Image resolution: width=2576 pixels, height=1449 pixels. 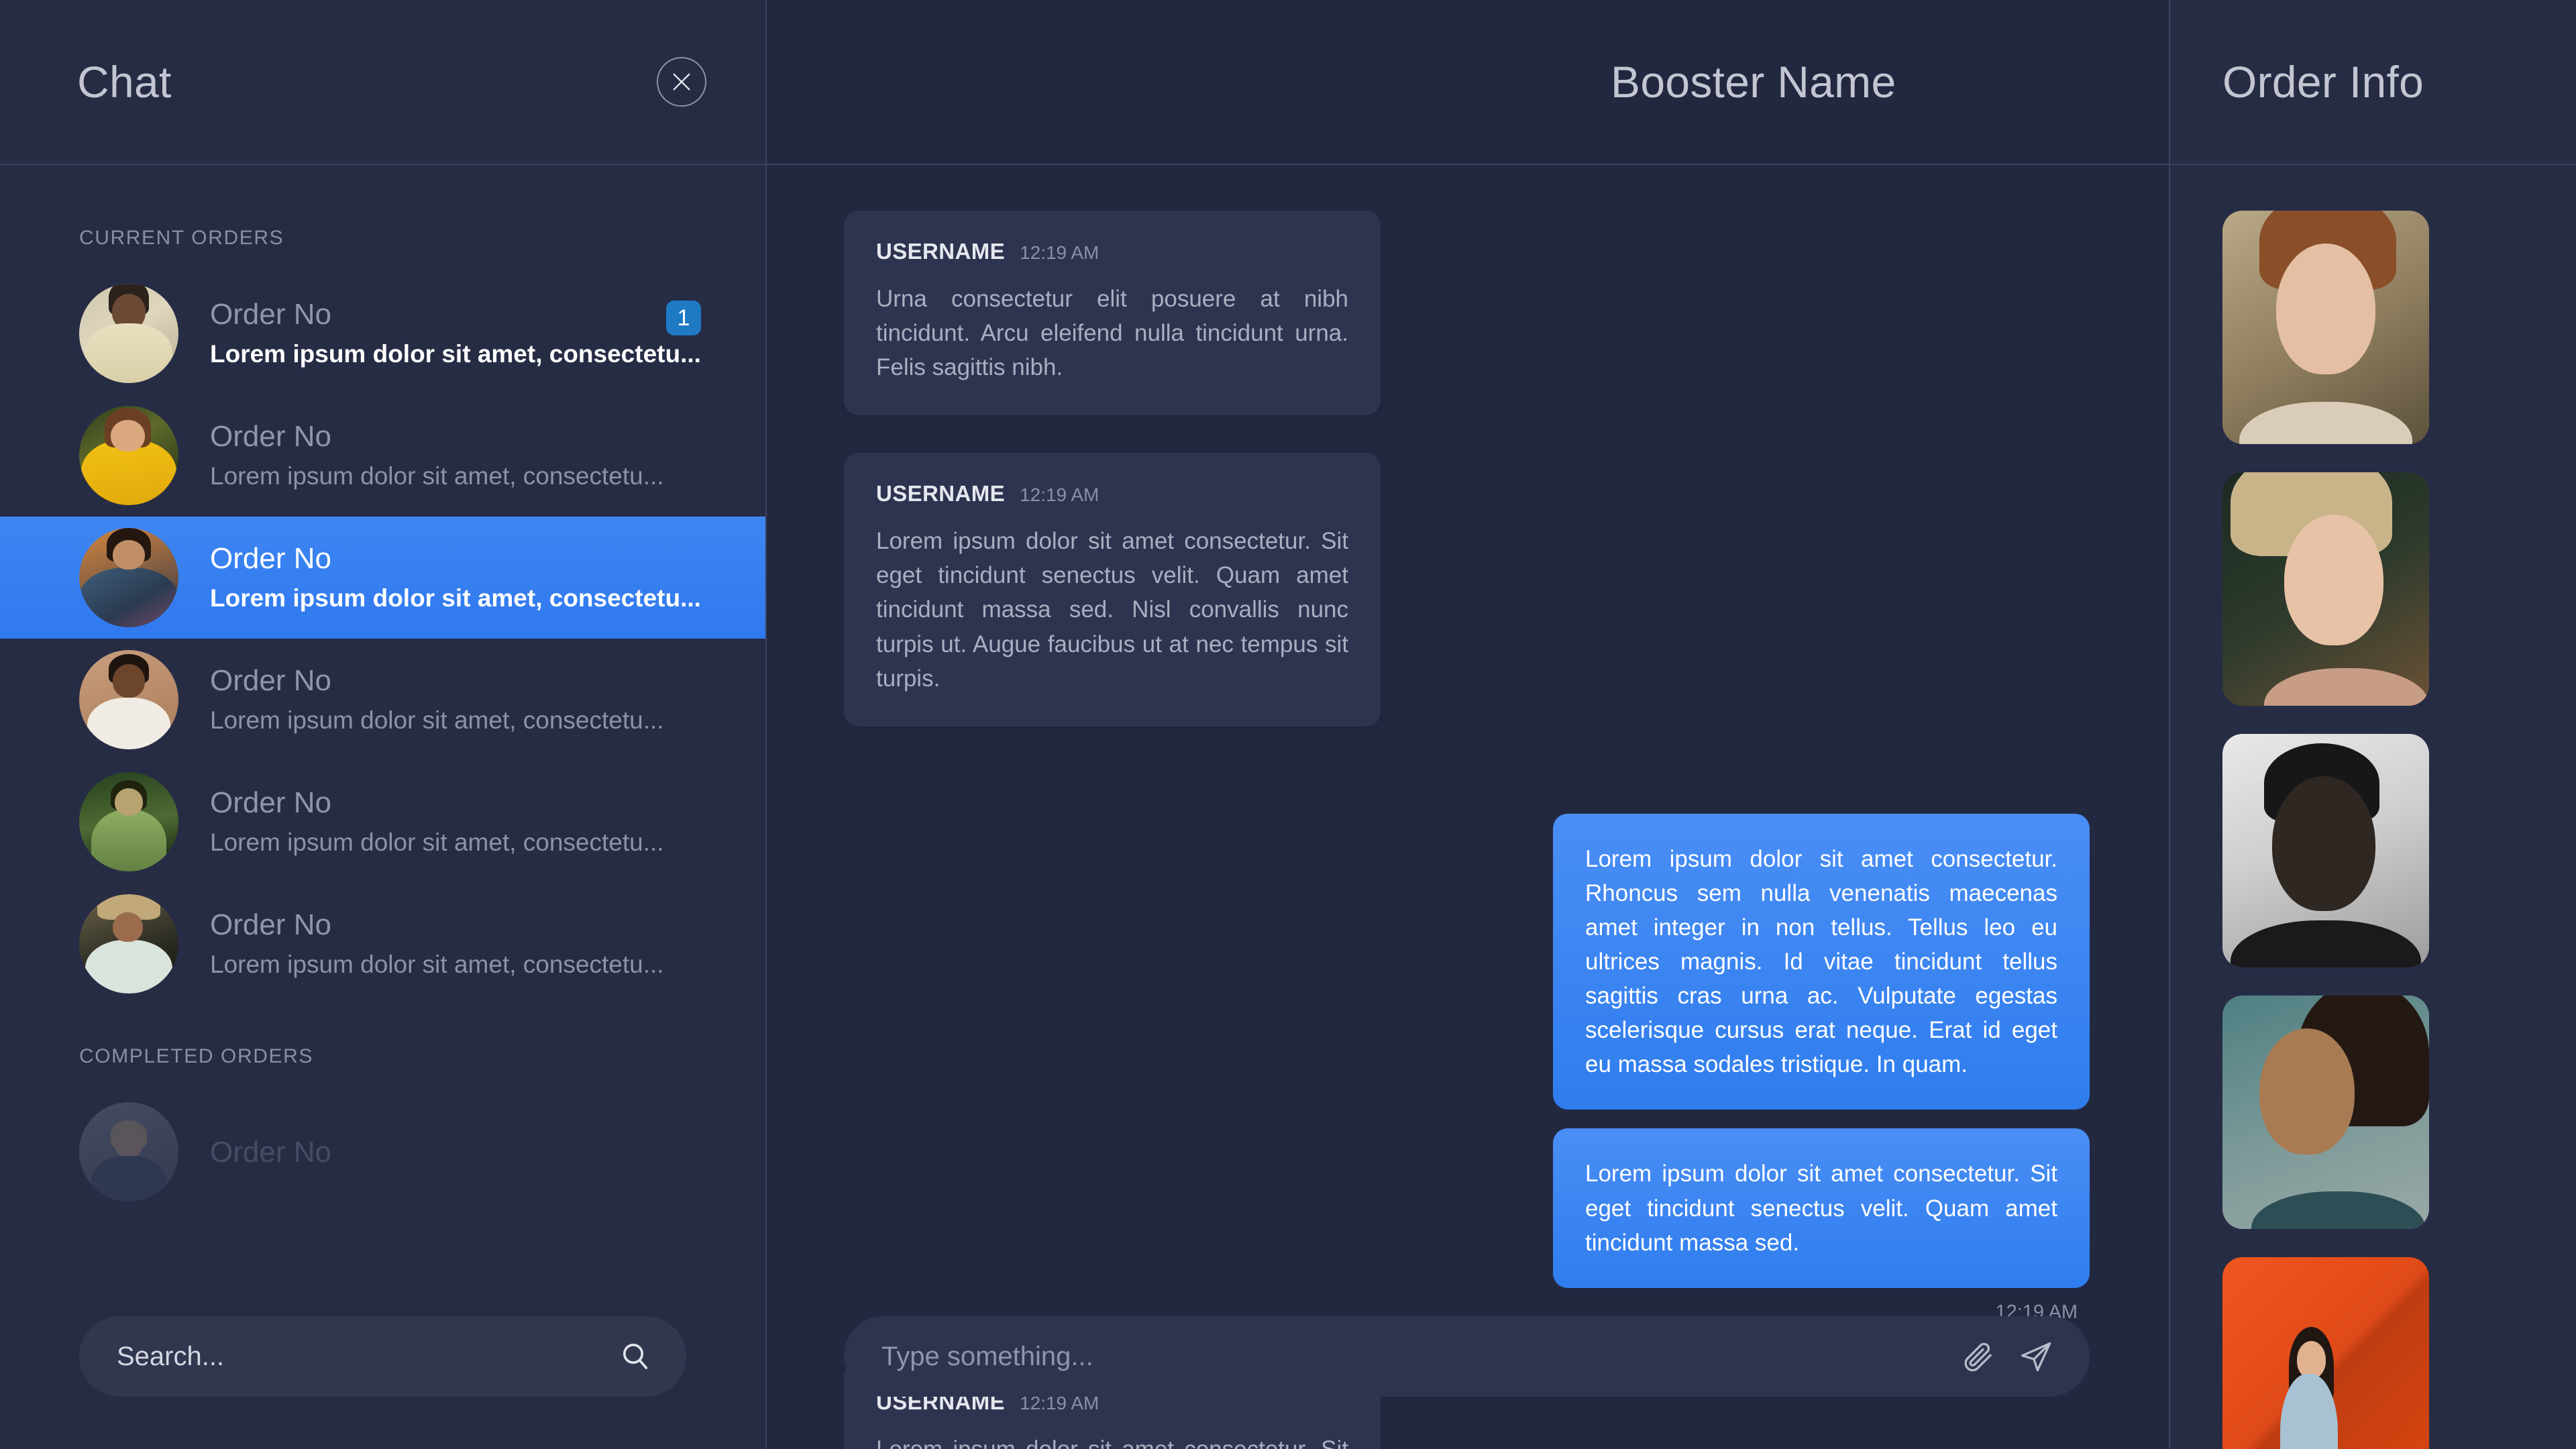 I want to click on order-info-header: Order Info, so click(x=2373, y=82).